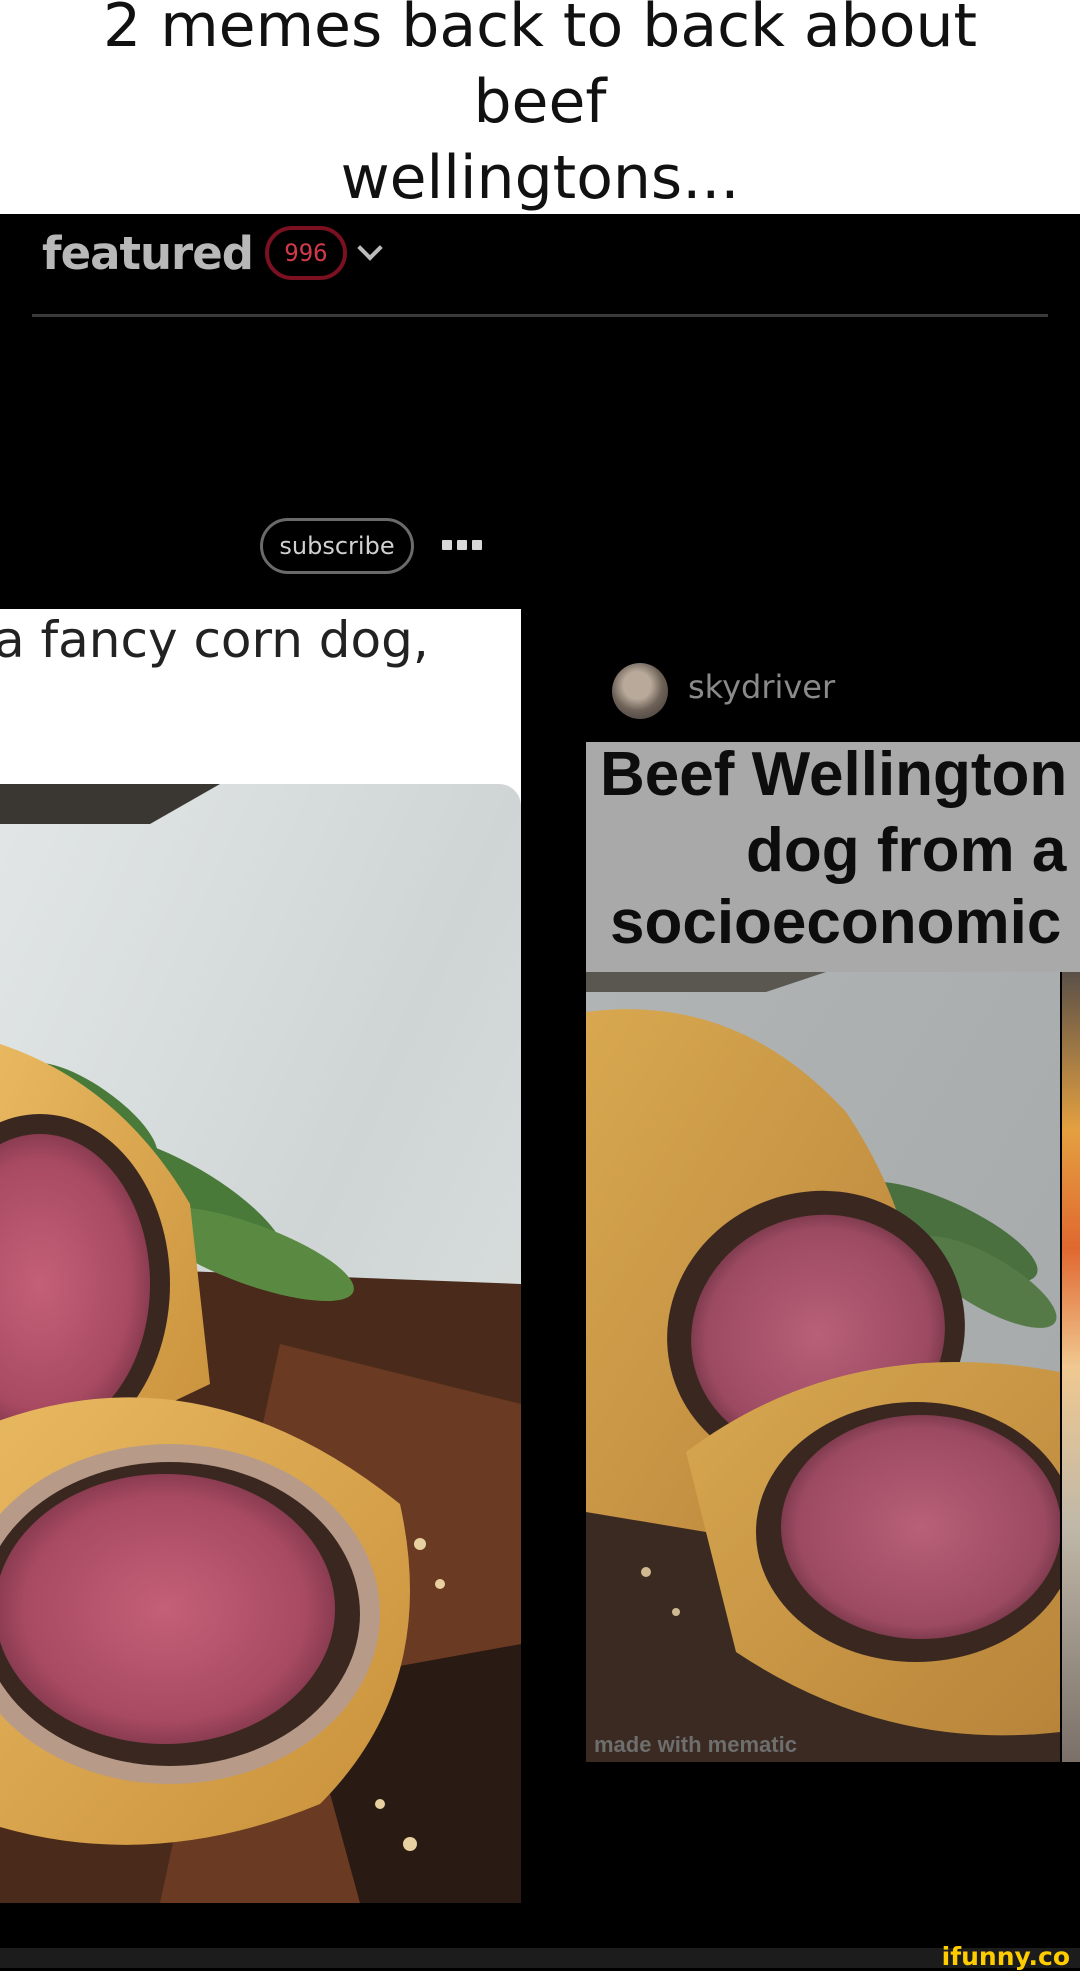 This screenshot has width=1080, height=1971. I want to click on left-meme-text: a fancy corn dog,, so click(214, 640).